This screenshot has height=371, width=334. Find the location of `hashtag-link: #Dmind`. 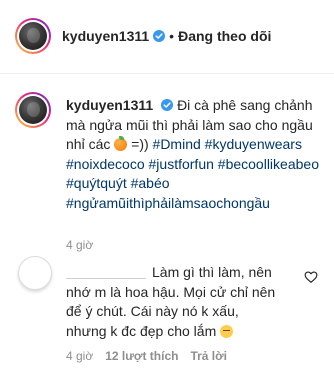

hashtag-link: #Dmind is located at coordinates (177, 144).